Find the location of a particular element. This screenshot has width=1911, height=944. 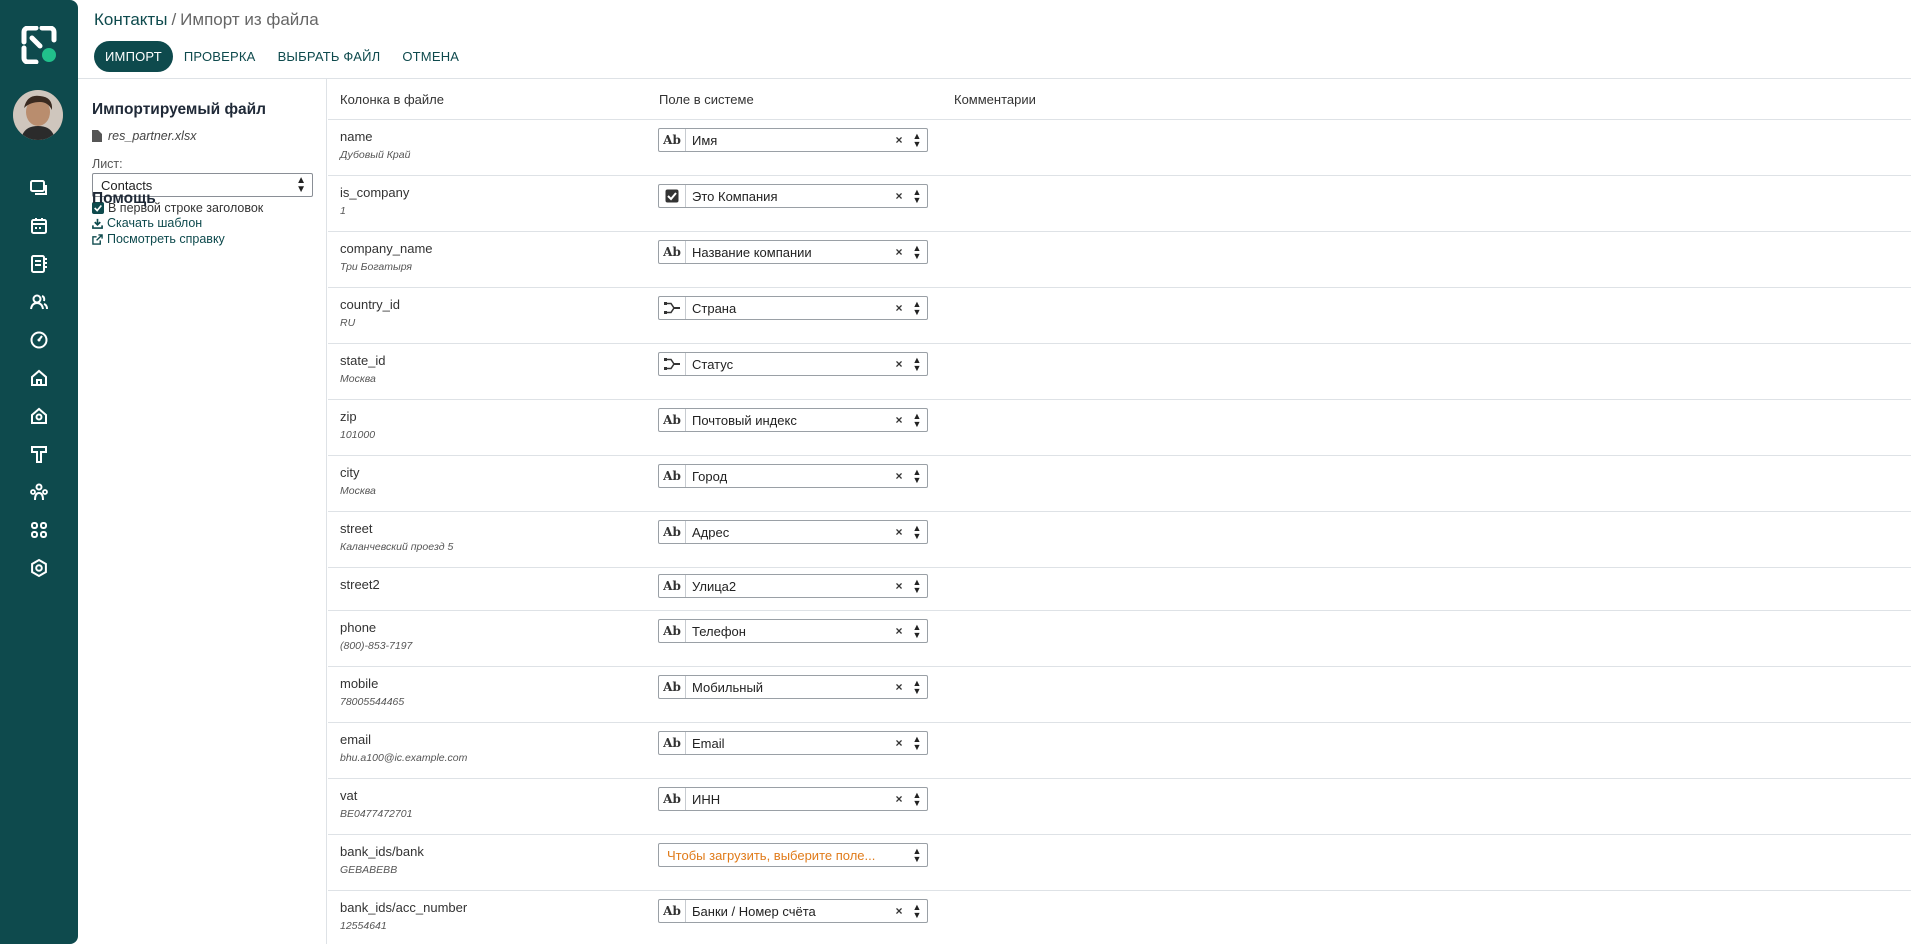

table-row: country_id RU Страна × ▲ ▼ is located at coordinates (1119, 316).